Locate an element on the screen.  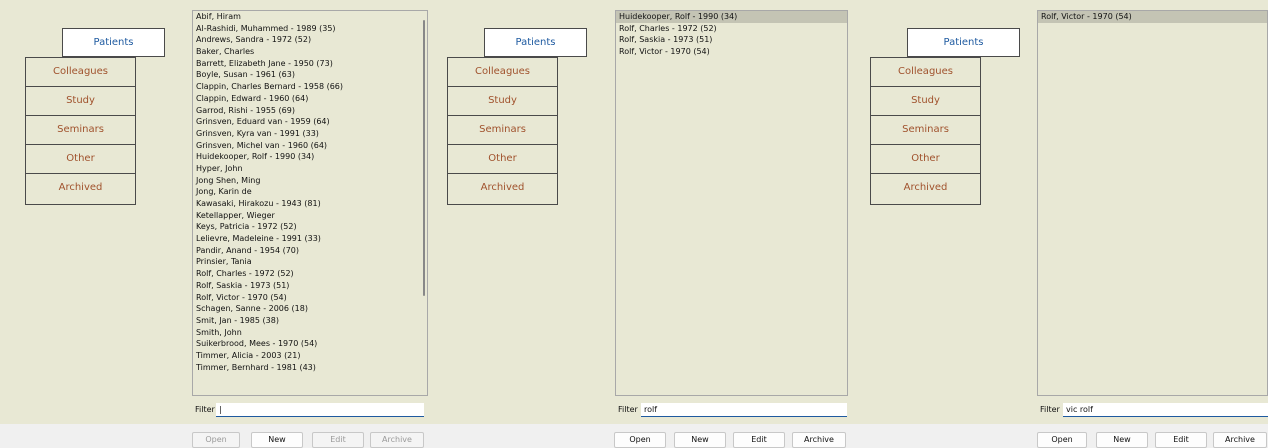
list-item: Boyle, Susan - 1961 (63) is located at coordinates (310, 75).